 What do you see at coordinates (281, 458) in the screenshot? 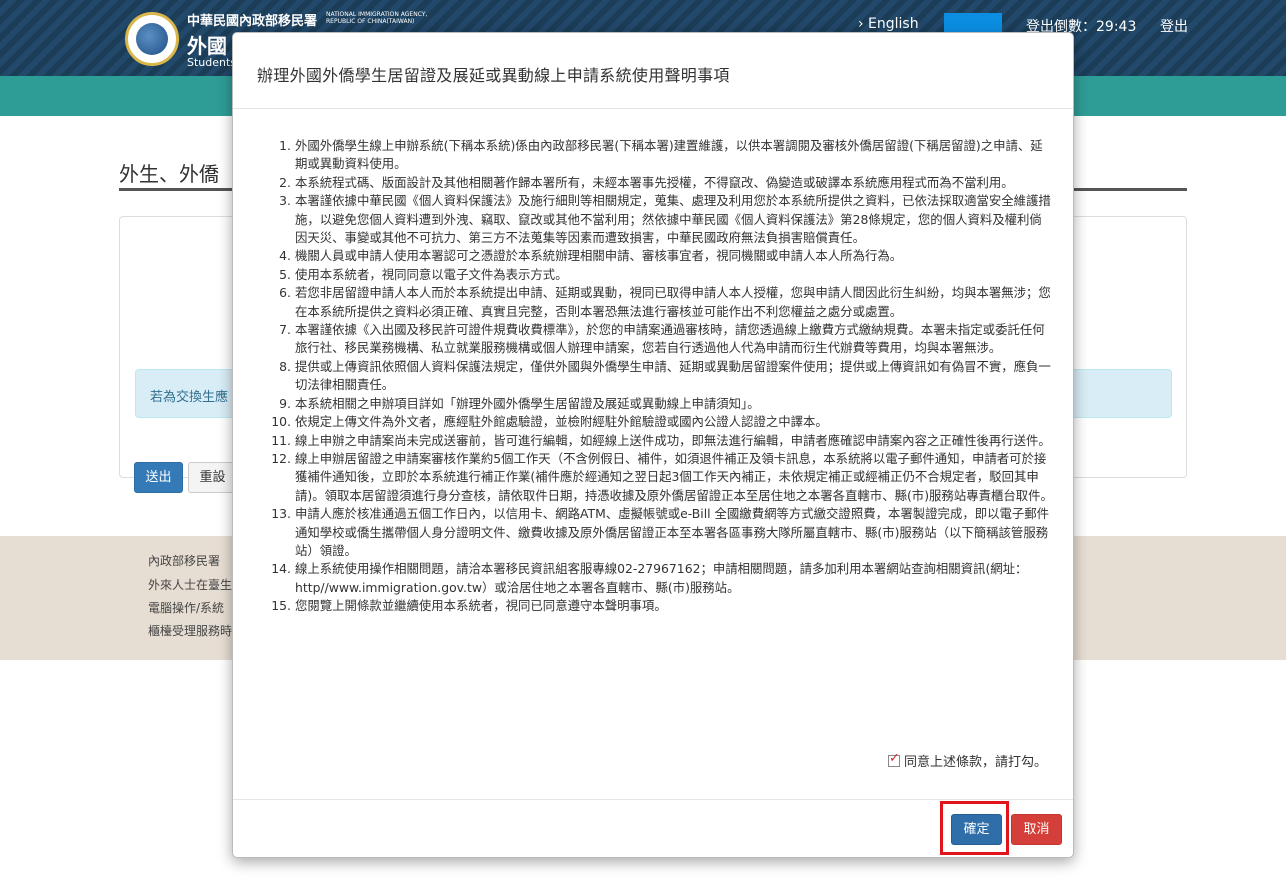
I see `term-number: 12.` at bounding box center [281, 458].